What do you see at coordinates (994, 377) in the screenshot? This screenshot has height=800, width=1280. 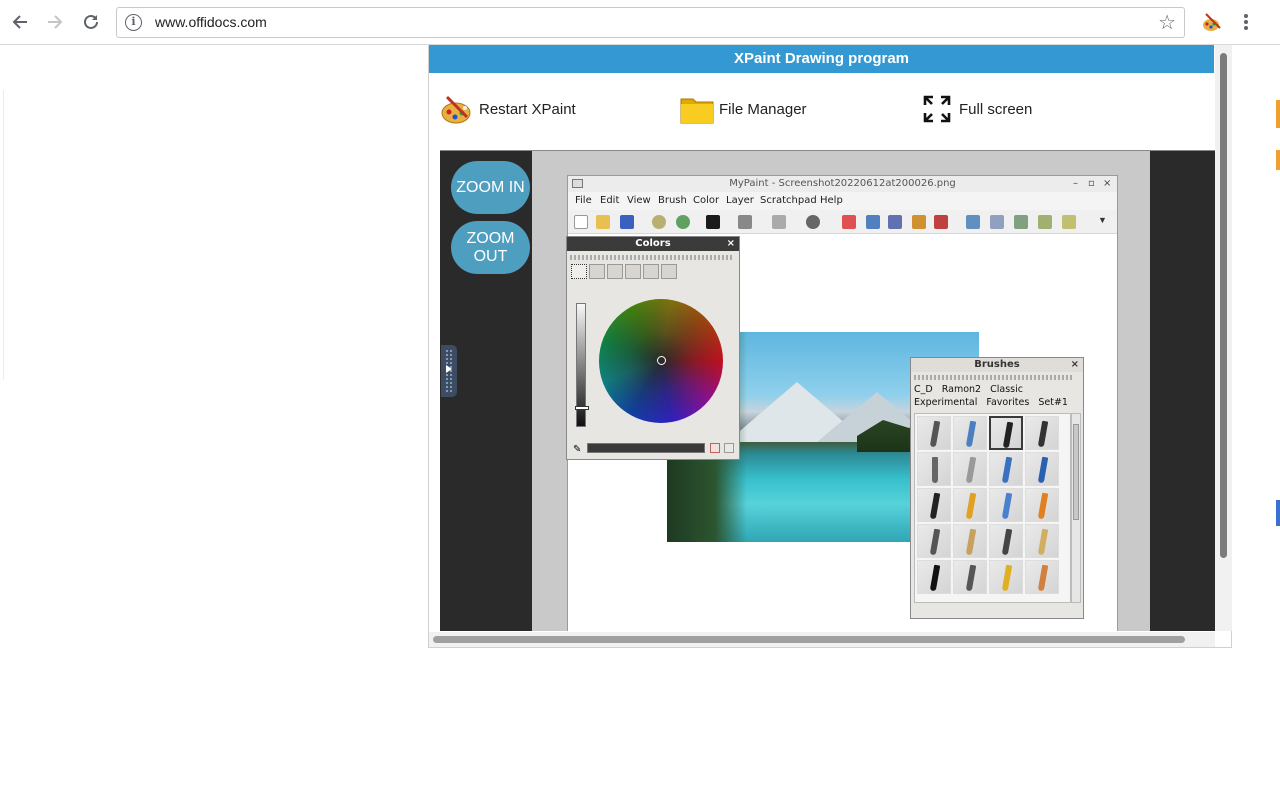 I see `brushes-panel-grip` at bounding box center [994, 377].